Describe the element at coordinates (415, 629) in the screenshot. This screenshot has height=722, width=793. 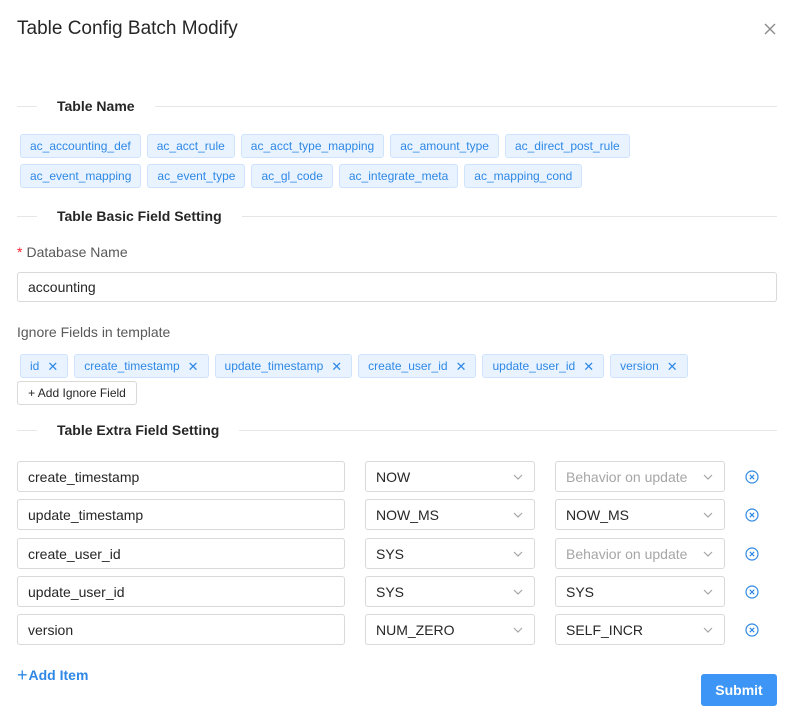
I see `insert-behavior-value: NUM_ZERO` at that location.